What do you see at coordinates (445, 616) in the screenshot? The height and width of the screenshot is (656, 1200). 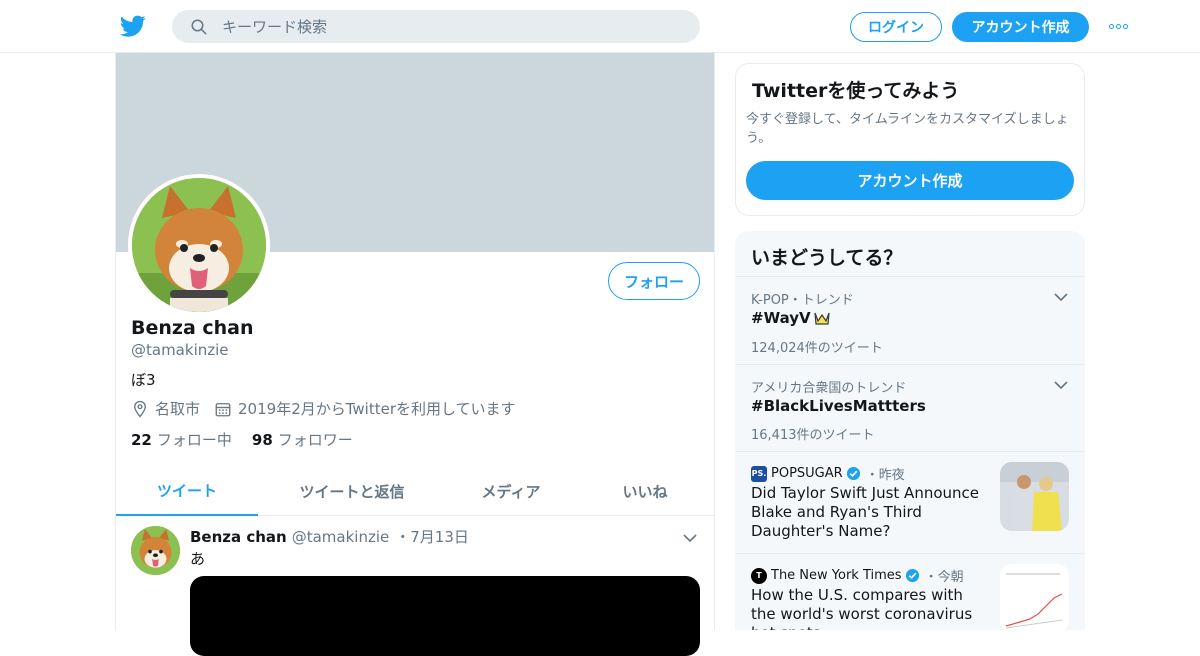 I see `tweet-media` at bounding box center [445, 616].